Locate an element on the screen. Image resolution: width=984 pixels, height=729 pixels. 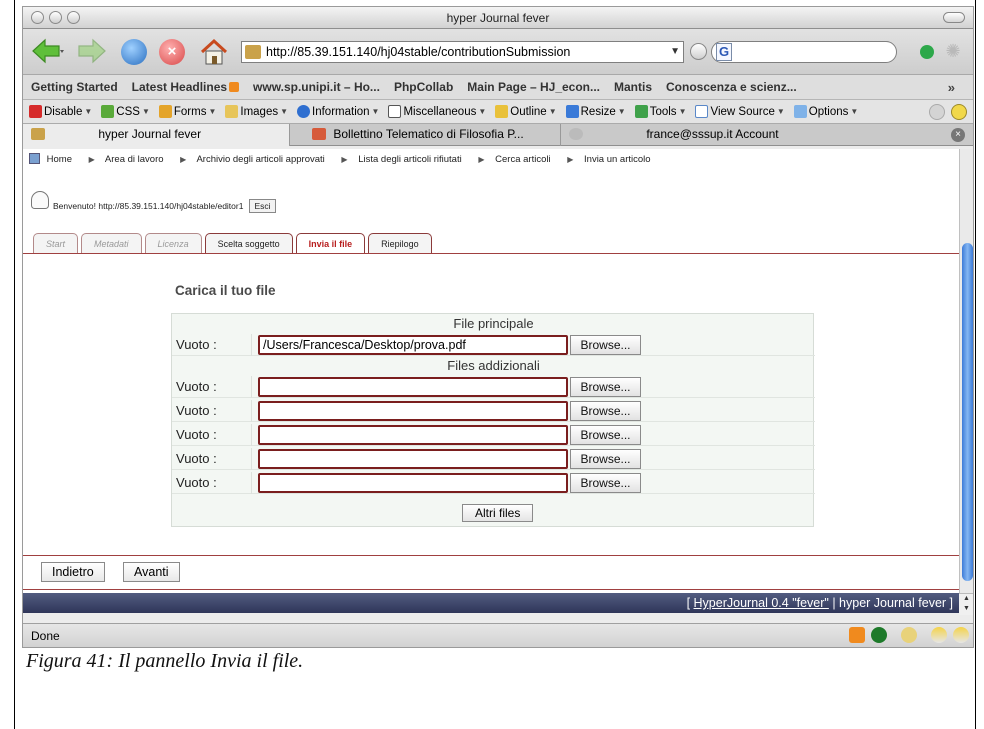
vertical-scrollbar is located at coordinates (966, 371).